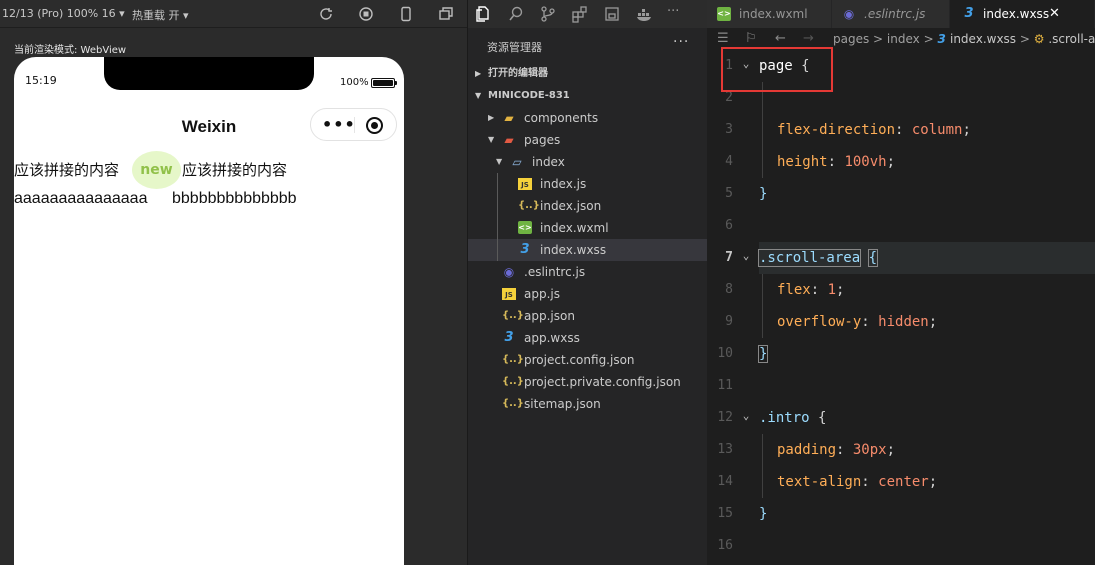 This screenshot has height=565, width=1095. What do you see at coordinates (235, 170) in the screenshot?
I see `text-right: 应该拼接的内容` at bounding box center [235, 170].